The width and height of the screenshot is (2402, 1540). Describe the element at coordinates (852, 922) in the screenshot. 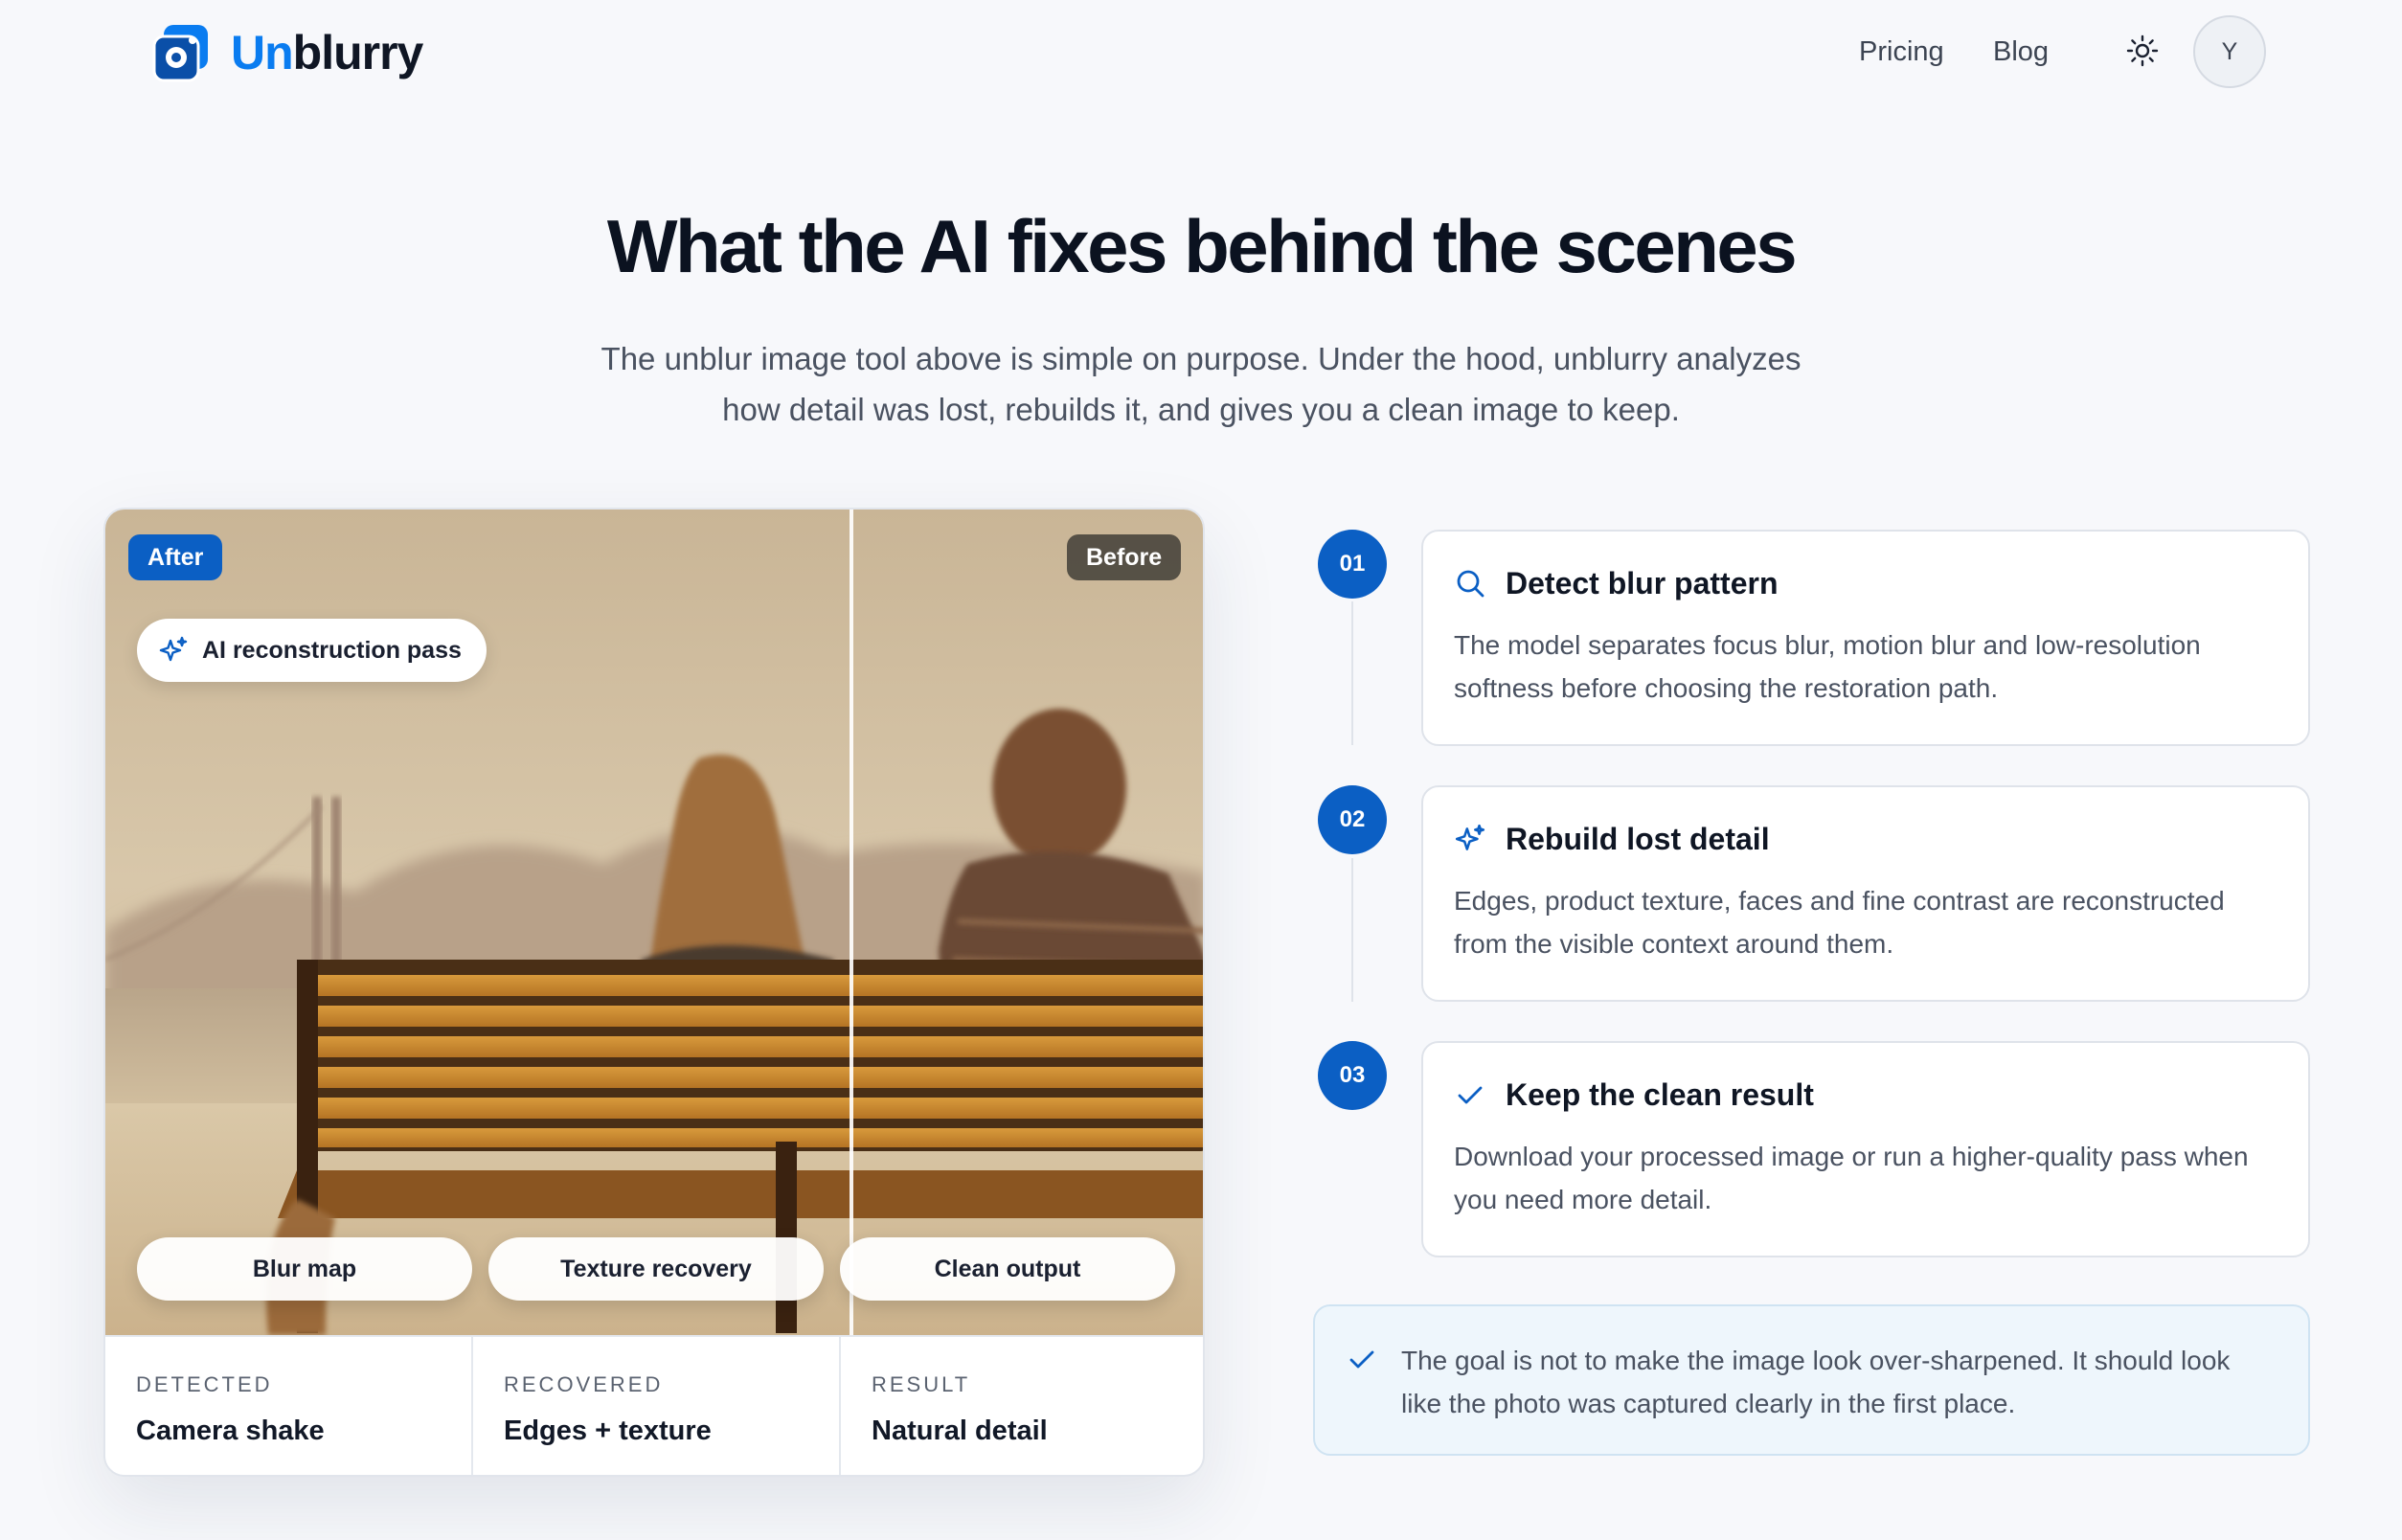

I see `compare-slider-handle` at that location.